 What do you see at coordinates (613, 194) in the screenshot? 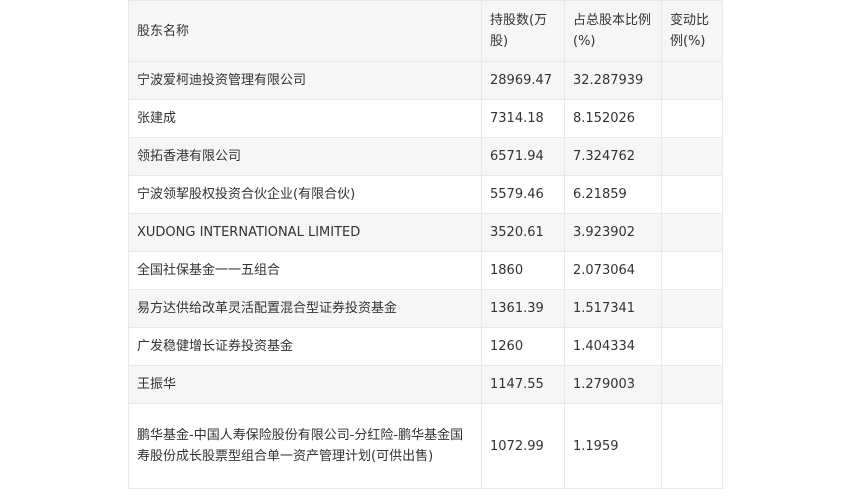
I see `cell-ratio: 6.21859` at bounding box center [613, 194].